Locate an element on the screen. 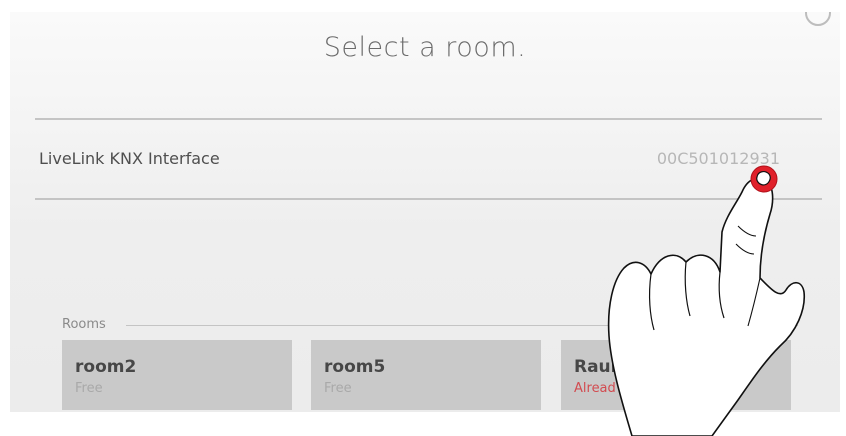  settings-icon is located at coordinates (818, 19).